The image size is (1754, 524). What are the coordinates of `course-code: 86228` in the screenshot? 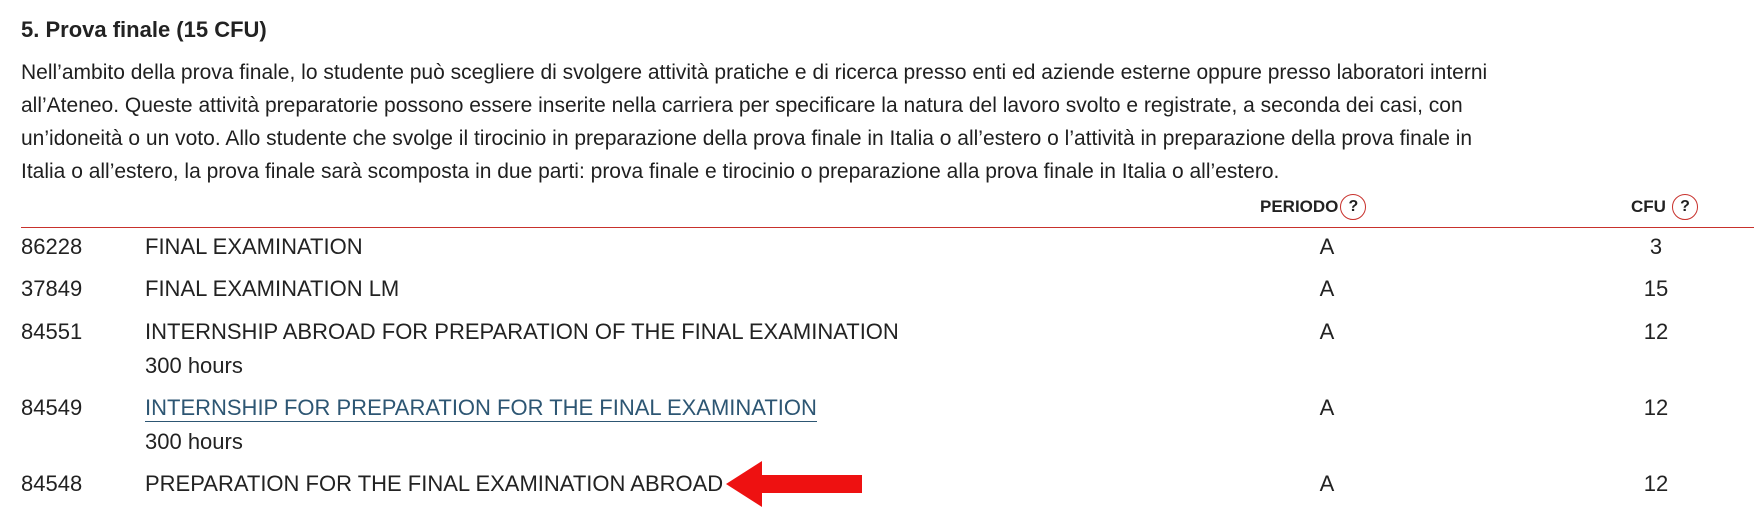 It's located at (52, 246).